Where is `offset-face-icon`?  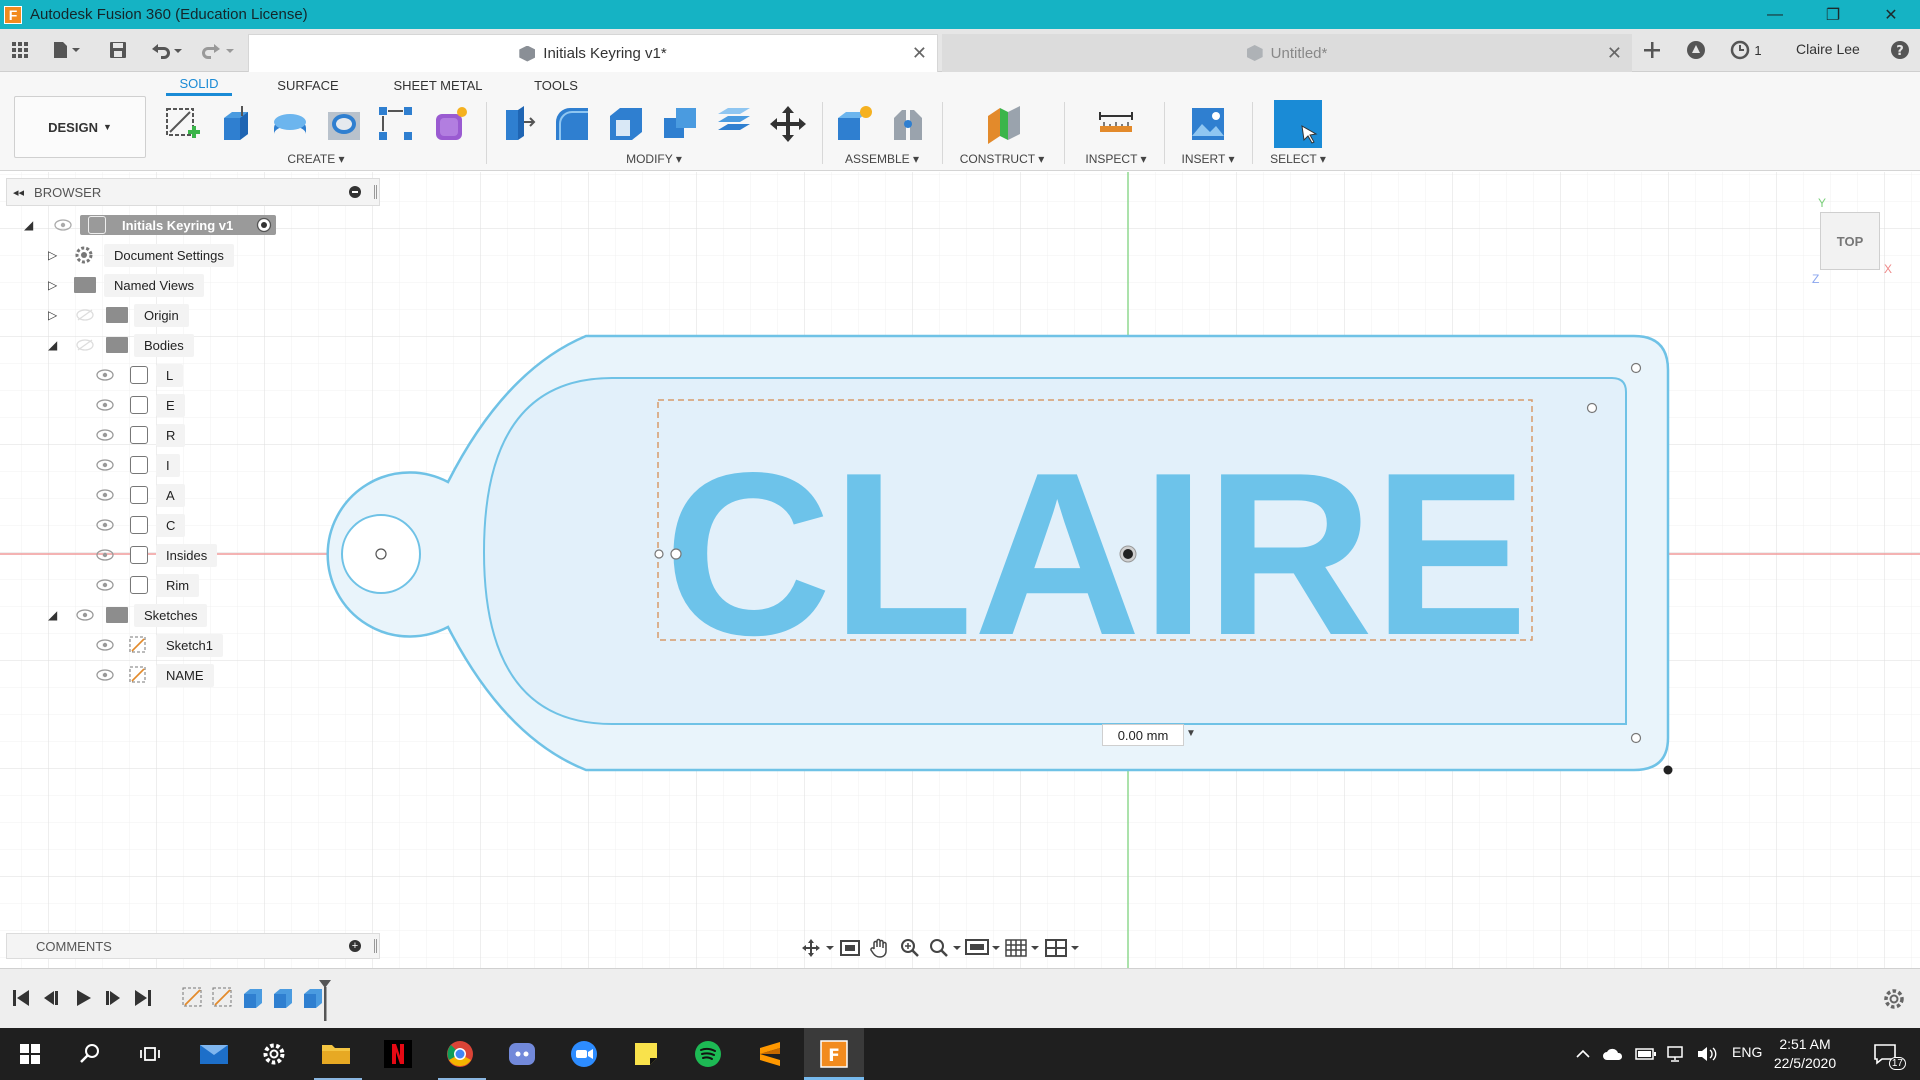 offset-face-icon is located at coordinates (734, 124).